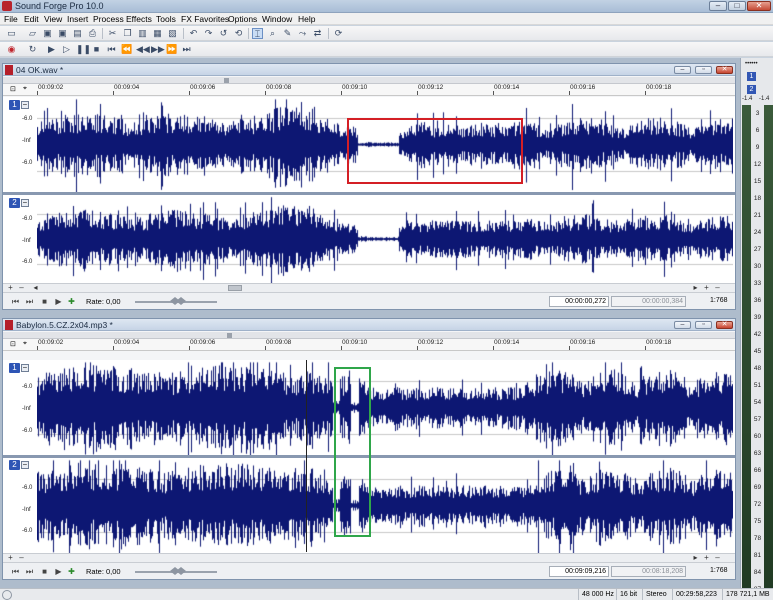 Image resolution: width=773 pixels, height=600 pixels. I want to click on play-icon: ▷, so click(66, 49).